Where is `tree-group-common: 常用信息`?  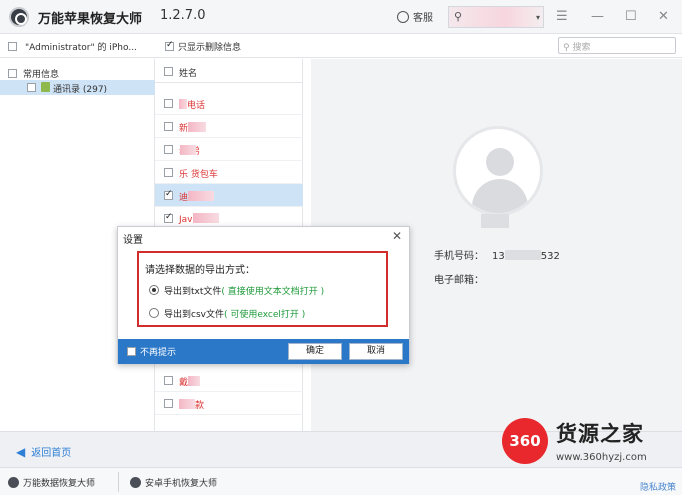 tree-group-common: 常用信息 is located at coordinates (33, 73).